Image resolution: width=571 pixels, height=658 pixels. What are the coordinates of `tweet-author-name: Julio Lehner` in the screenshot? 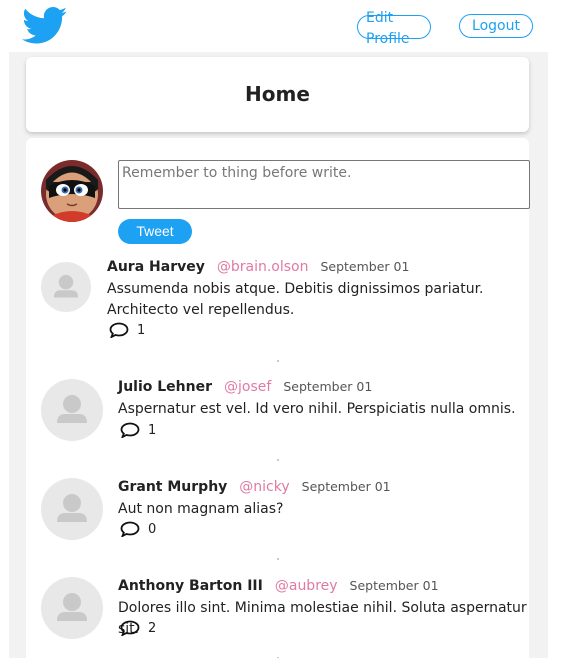 It's located at (165, 387).